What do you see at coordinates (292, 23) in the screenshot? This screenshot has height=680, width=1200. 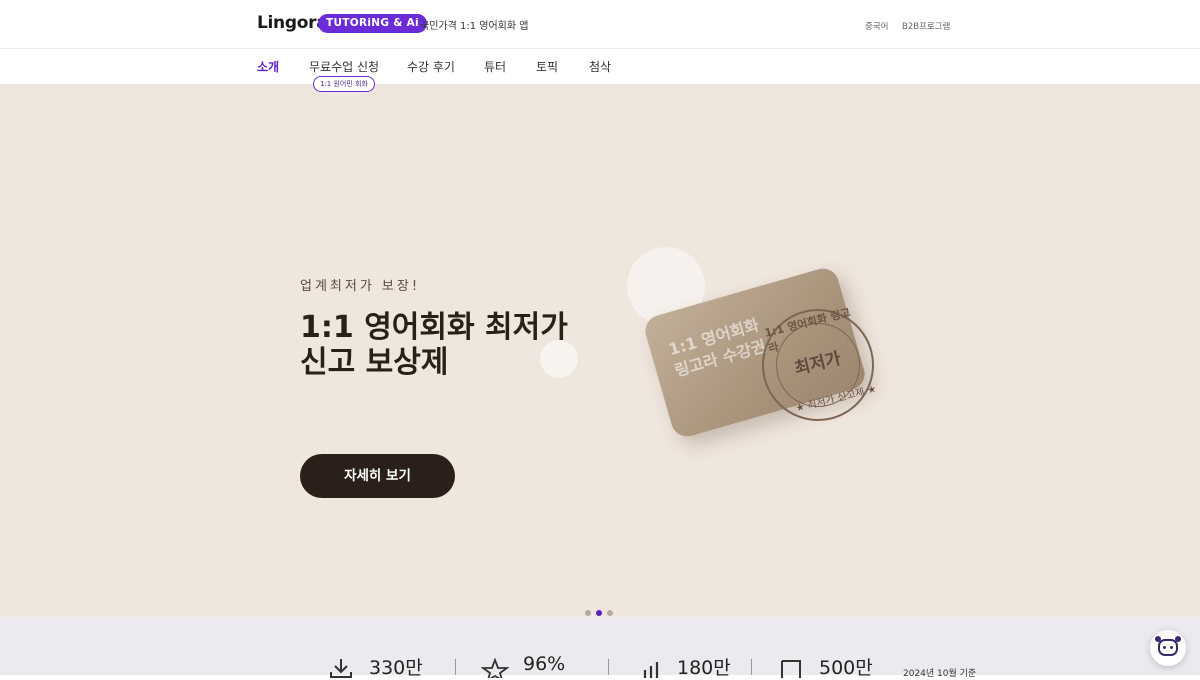 I see `logo: Lingora` at bounding box center [292, 23].